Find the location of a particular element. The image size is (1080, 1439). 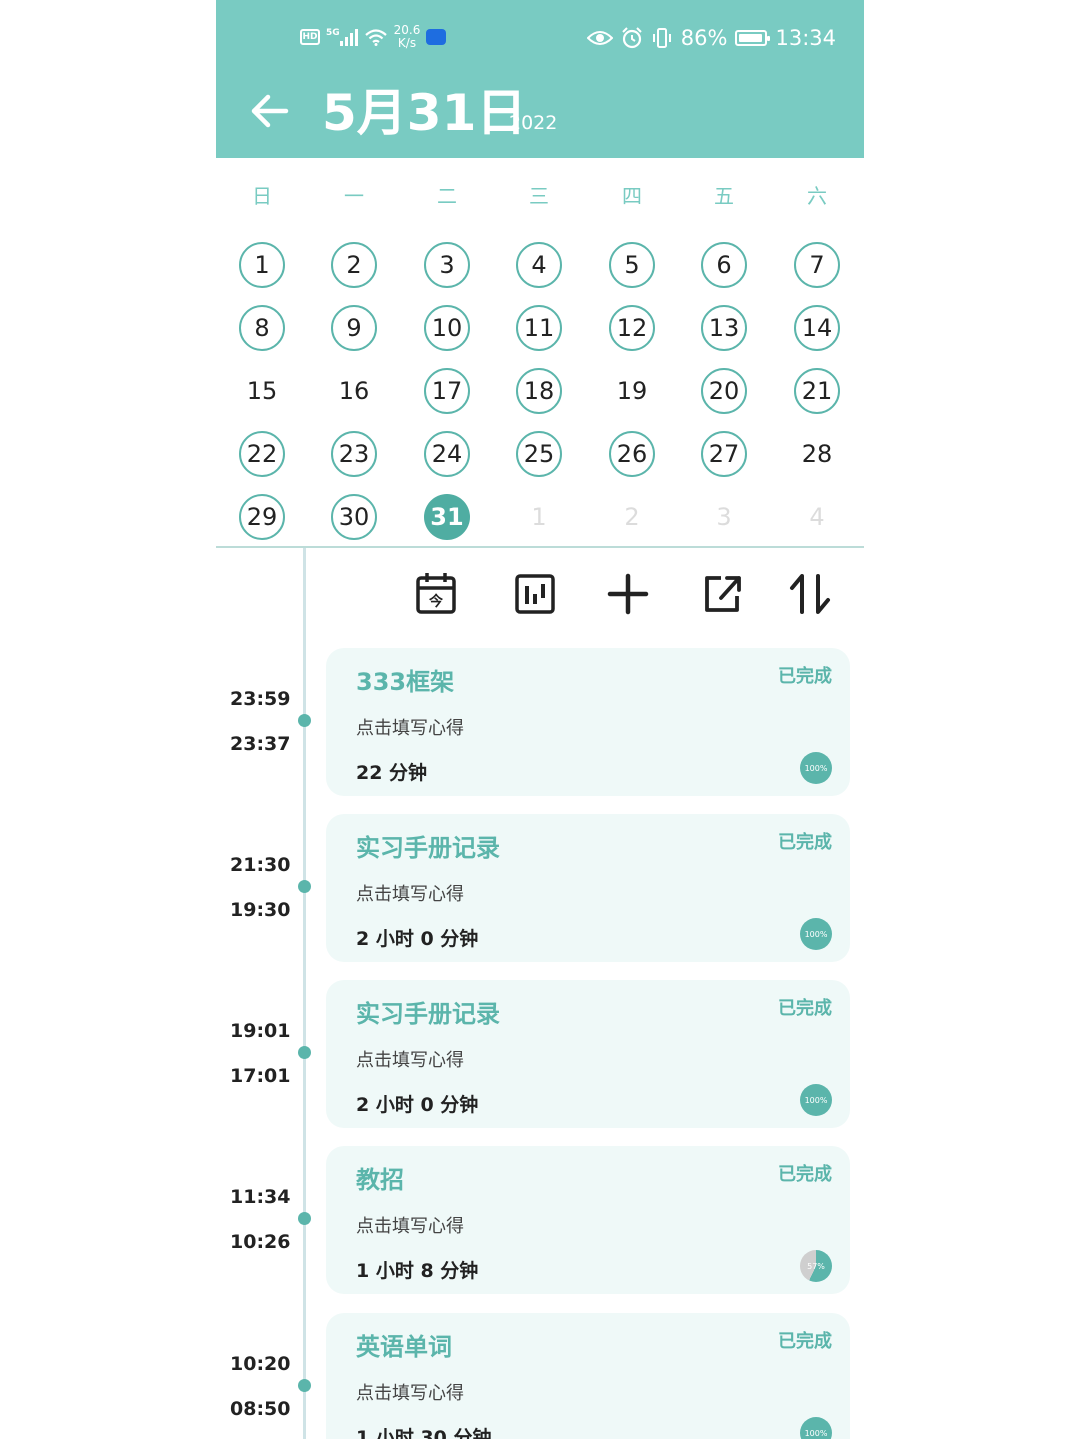

calendar-day: 9 is located at coordinates (354, 328).